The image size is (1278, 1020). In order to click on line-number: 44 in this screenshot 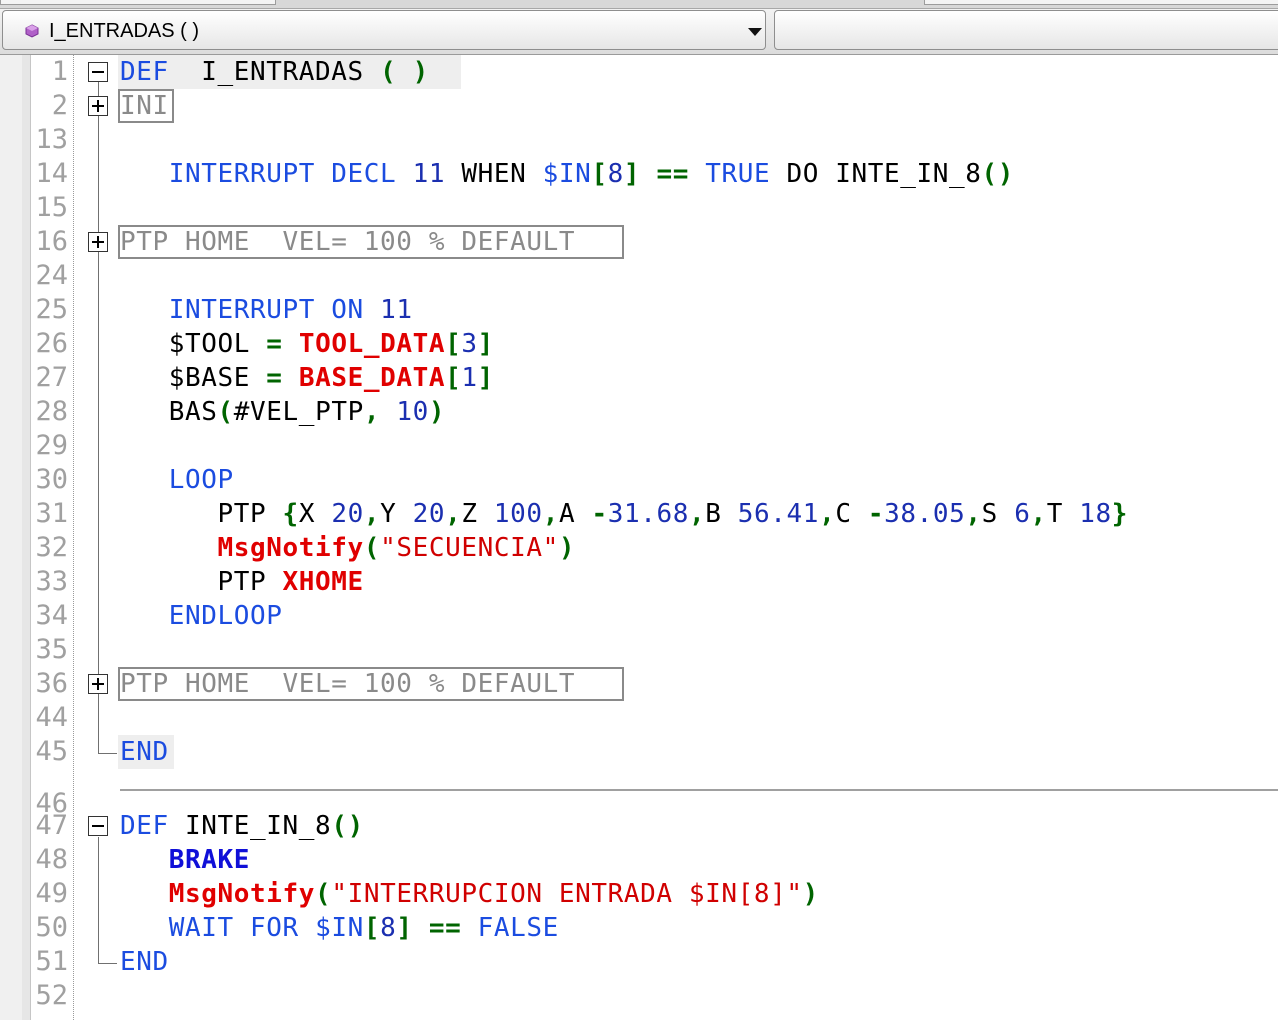, I will do `click(51, 717)`.